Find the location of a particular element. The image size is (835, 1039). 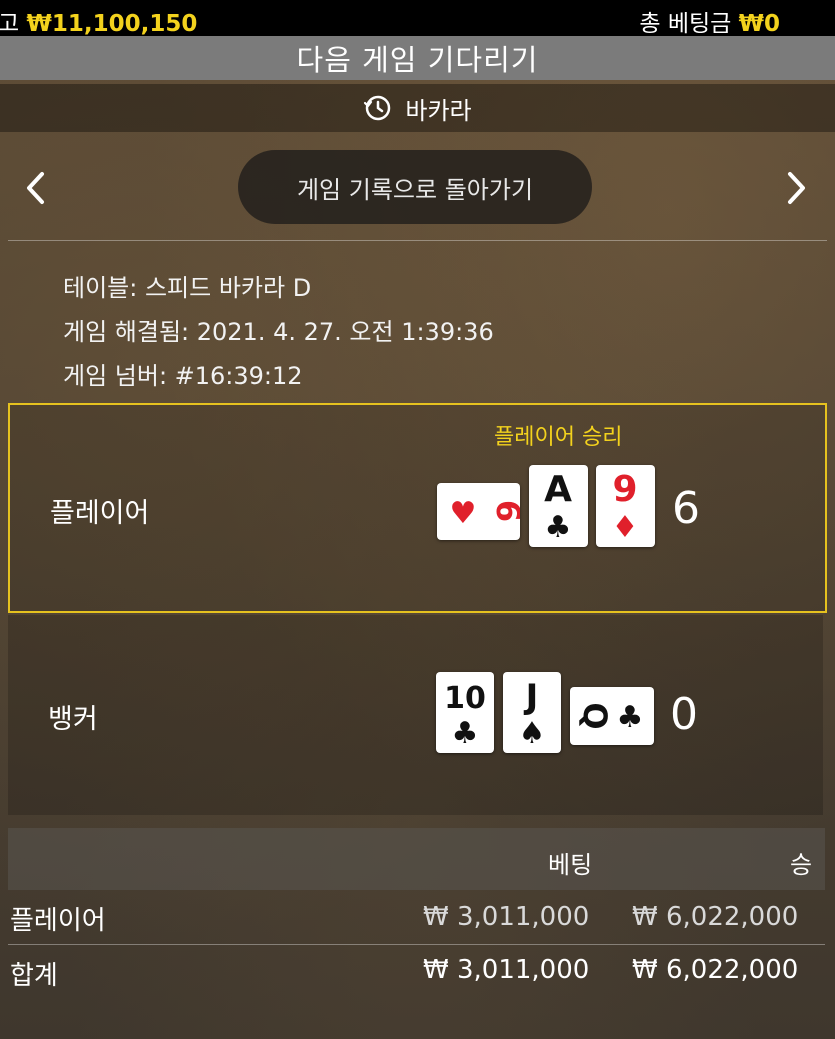

column-bet: 베팅 is located at coordinates (570, 865).